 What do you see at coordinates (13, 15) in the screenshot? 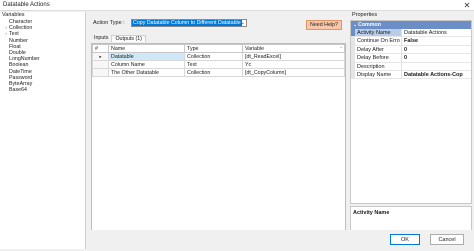
I see `variables-header: Variables` at bounding box center [13, 15].